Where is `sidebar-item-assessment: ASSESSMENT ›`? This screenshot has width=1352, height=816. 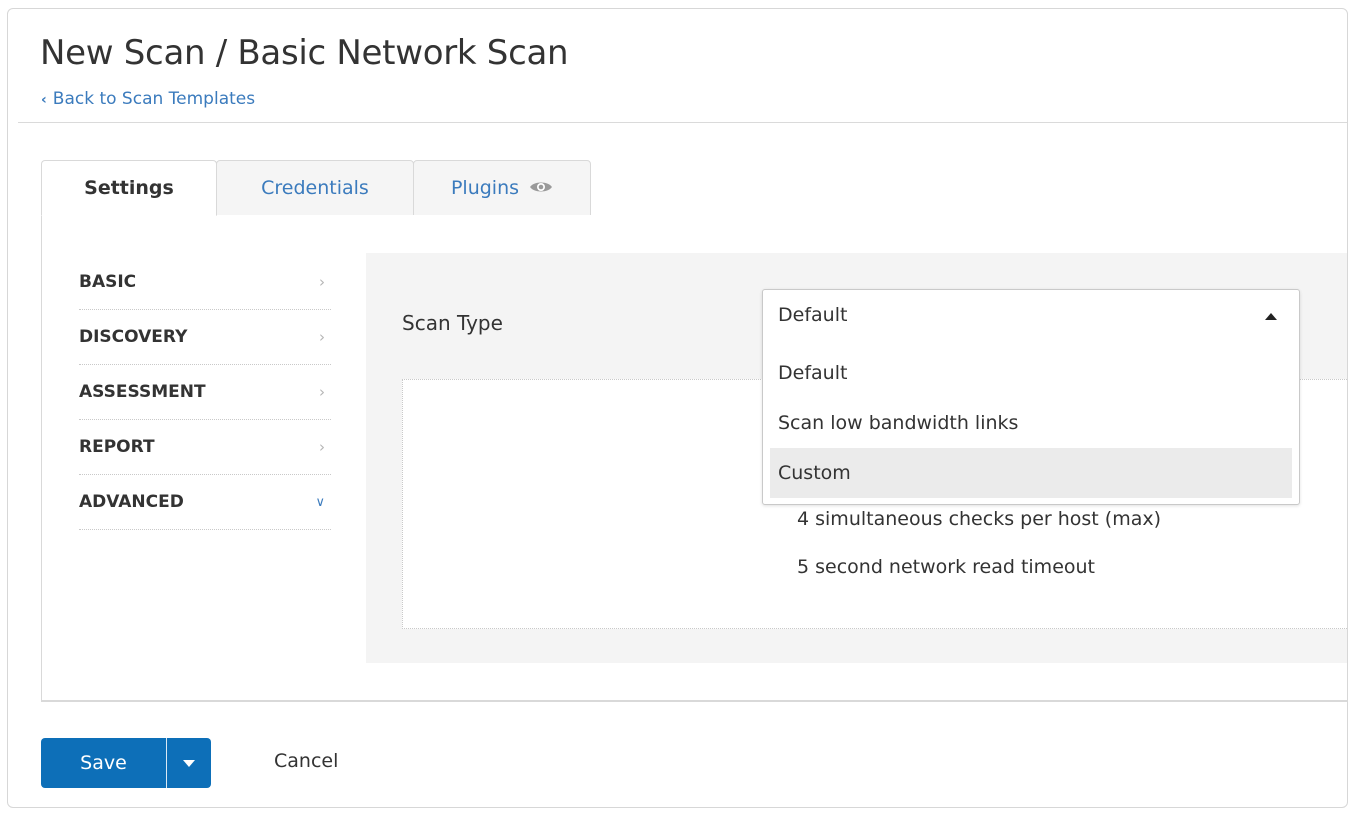
sidebar-item-assessment: ASSESSMENT › is located at coordinates (205, 392).